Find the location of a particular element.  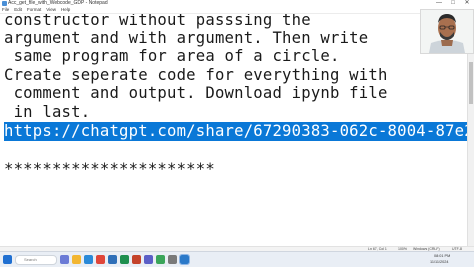

presenter-photo is located at coordinates (447, 31).